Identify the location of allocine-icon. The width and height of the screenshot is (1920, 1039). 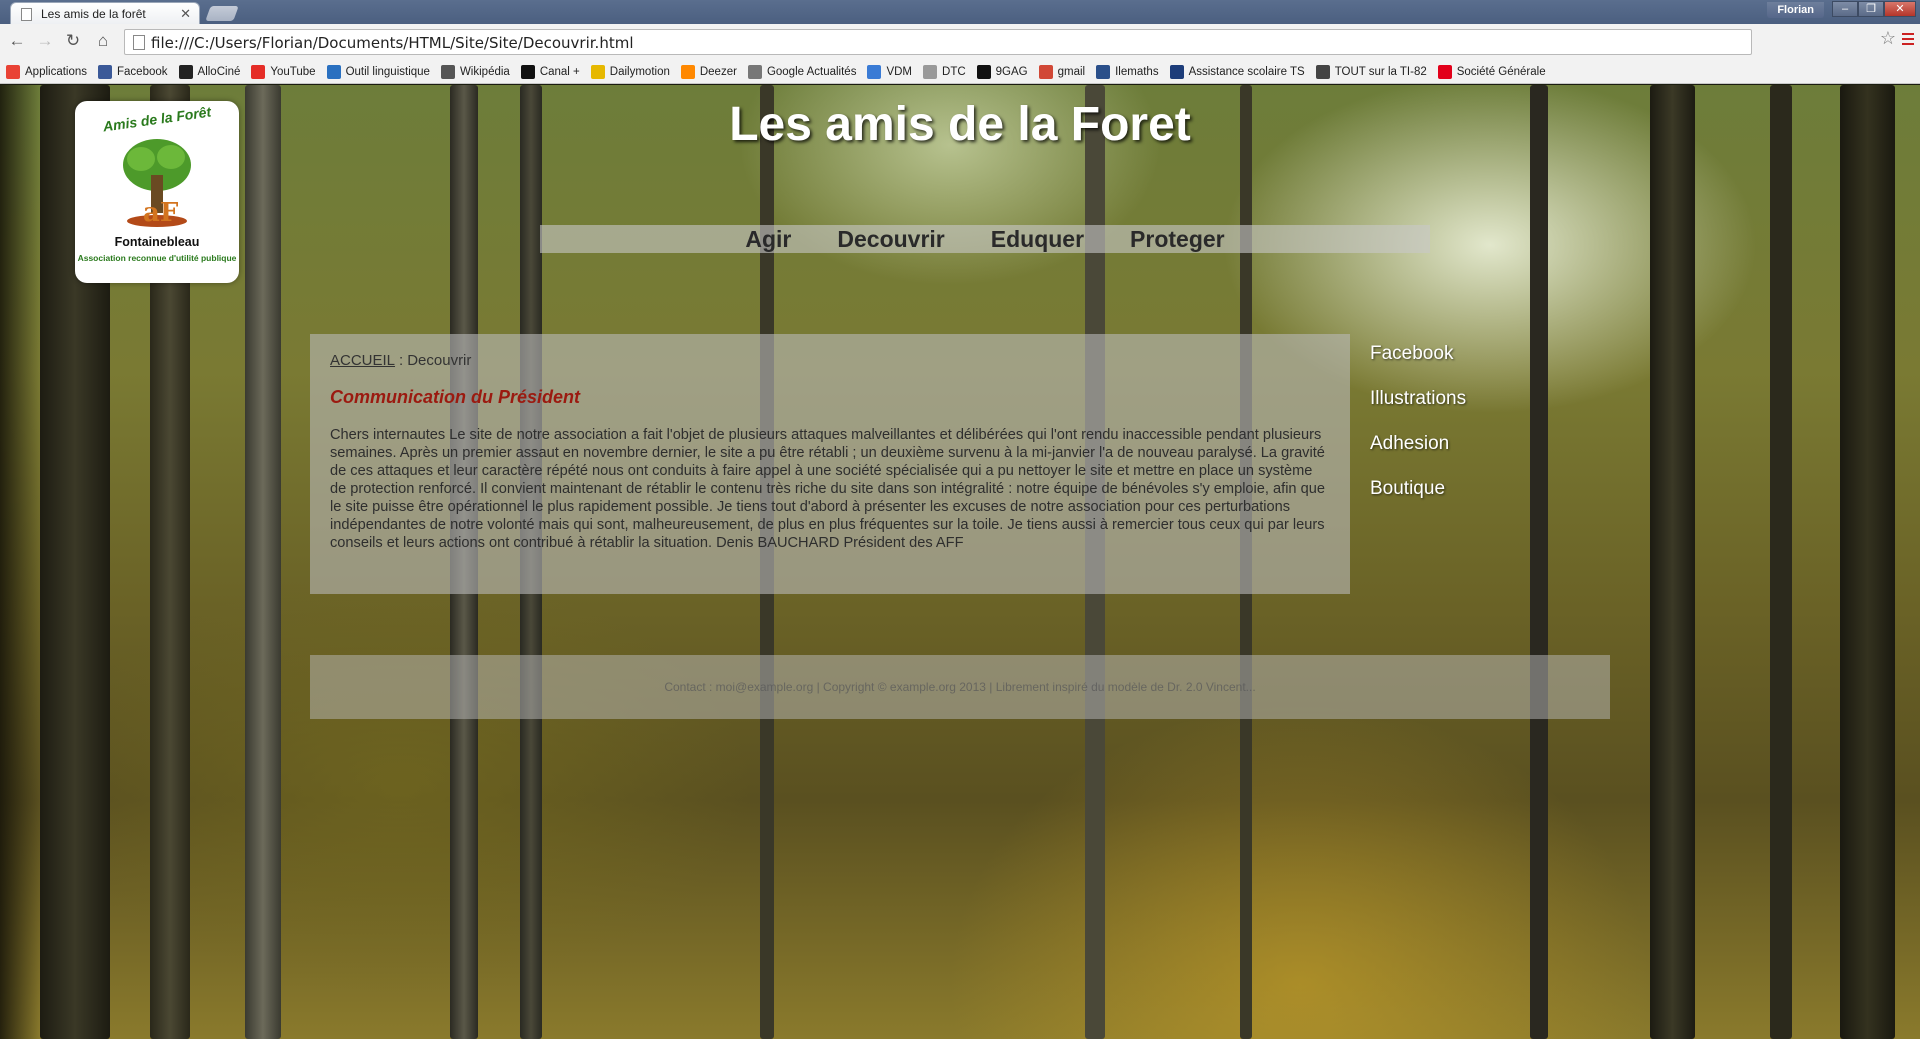
(185, 71).